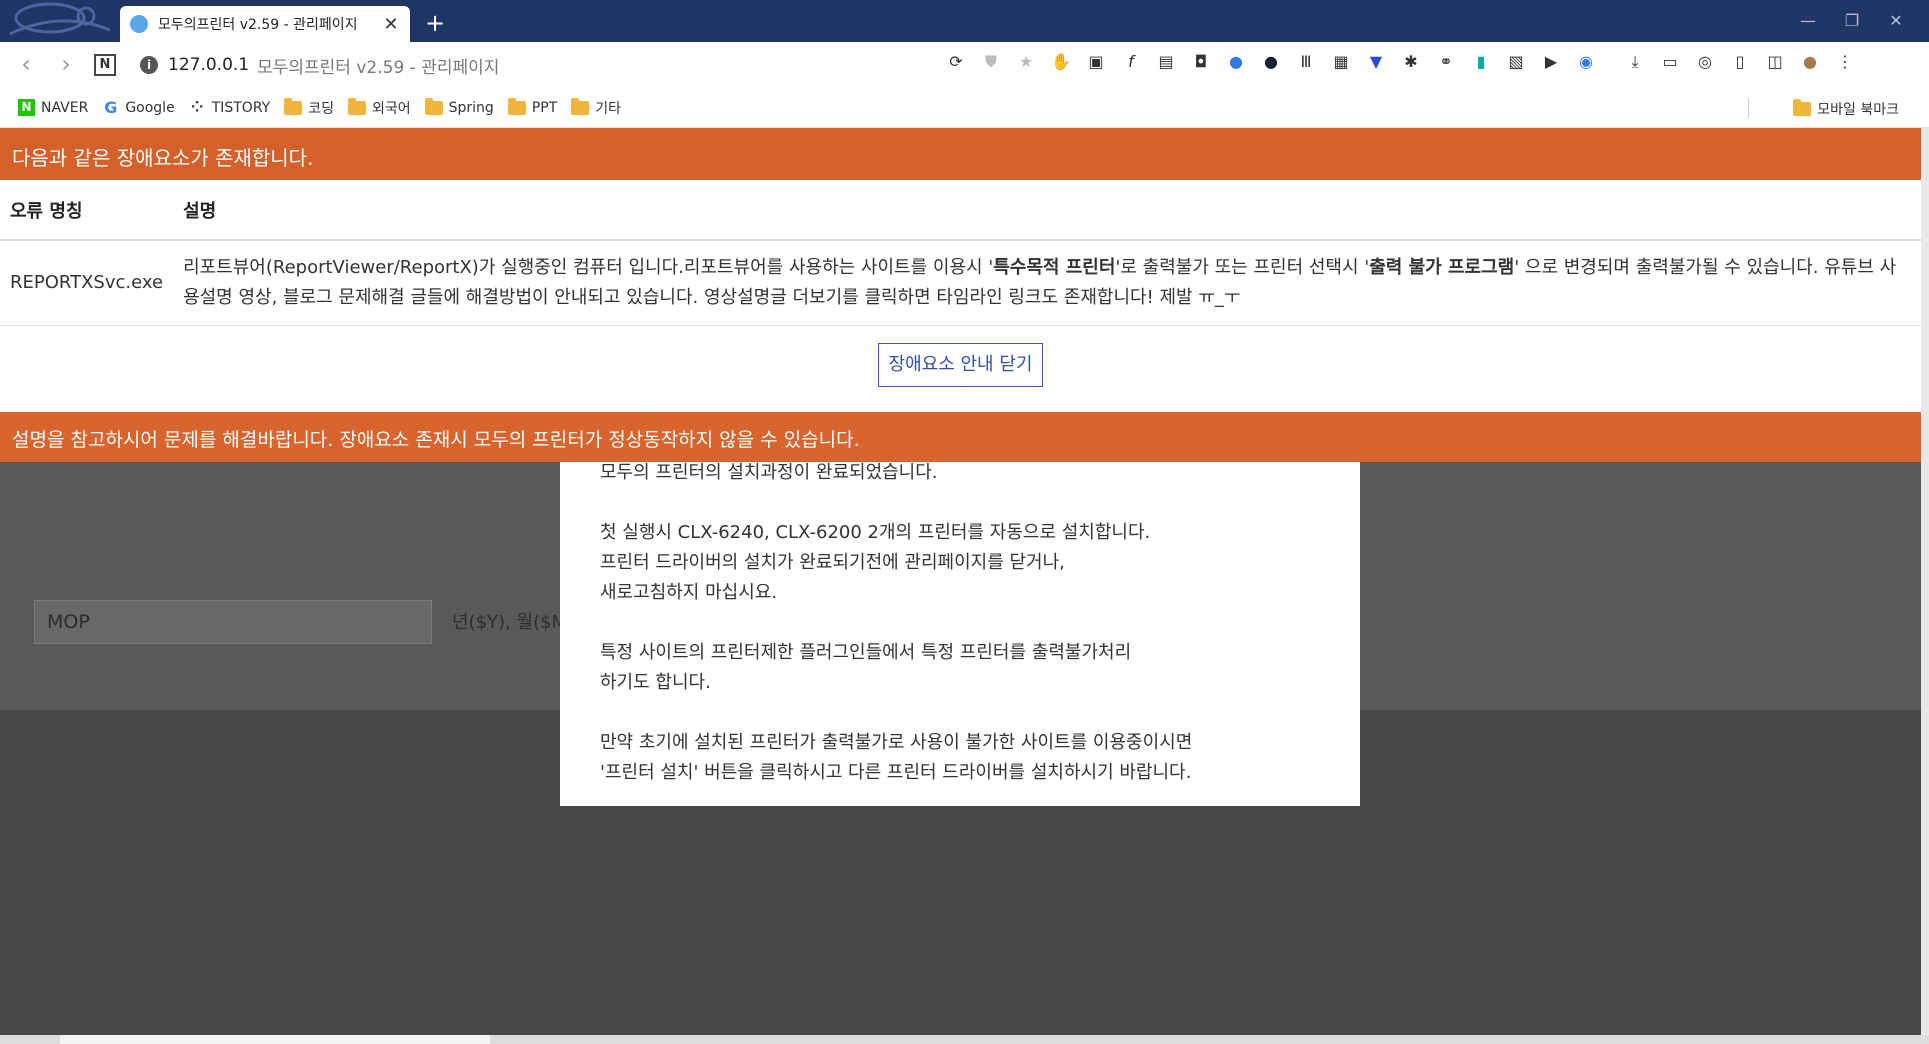  Describe the element at coordinates (1306, 62) in the screenshot. I see `reader-icon: Ⅲ` at that location.